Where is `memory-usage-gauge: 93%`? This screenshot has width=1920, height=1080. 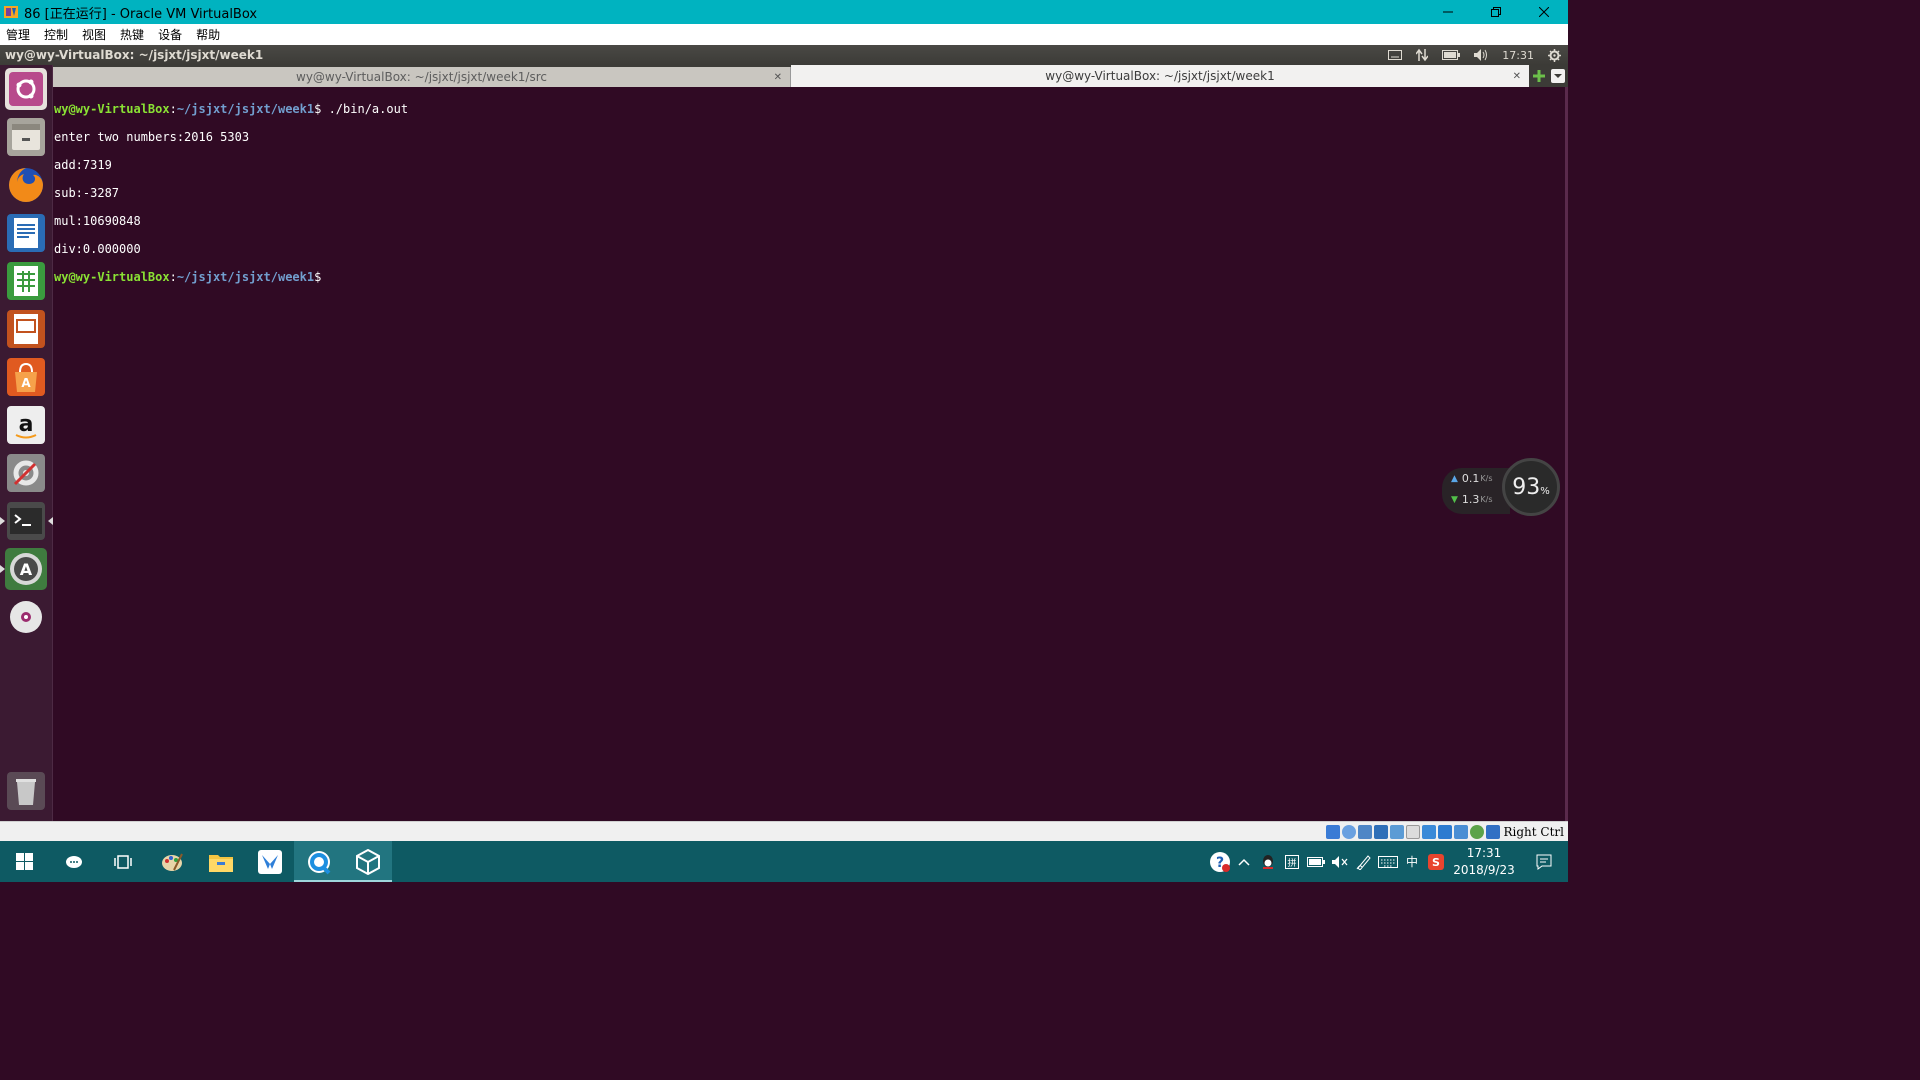 memory-usage-gauge: 93% is located at coordinates (1531, 487).